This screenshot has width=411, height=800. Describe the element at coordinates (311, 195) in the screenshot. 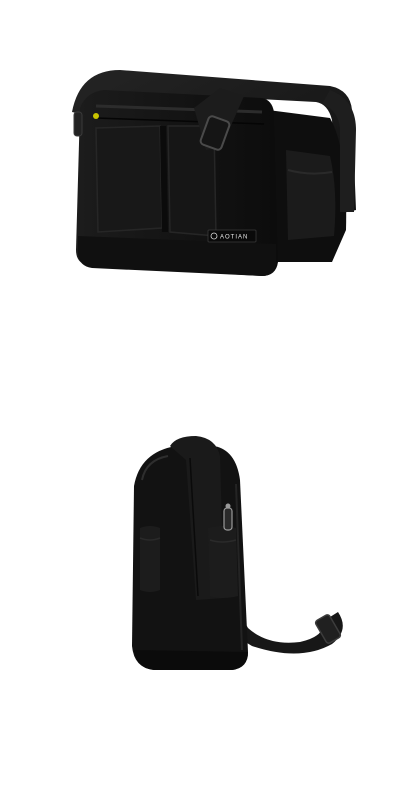

I see `side-pocket` at that location.